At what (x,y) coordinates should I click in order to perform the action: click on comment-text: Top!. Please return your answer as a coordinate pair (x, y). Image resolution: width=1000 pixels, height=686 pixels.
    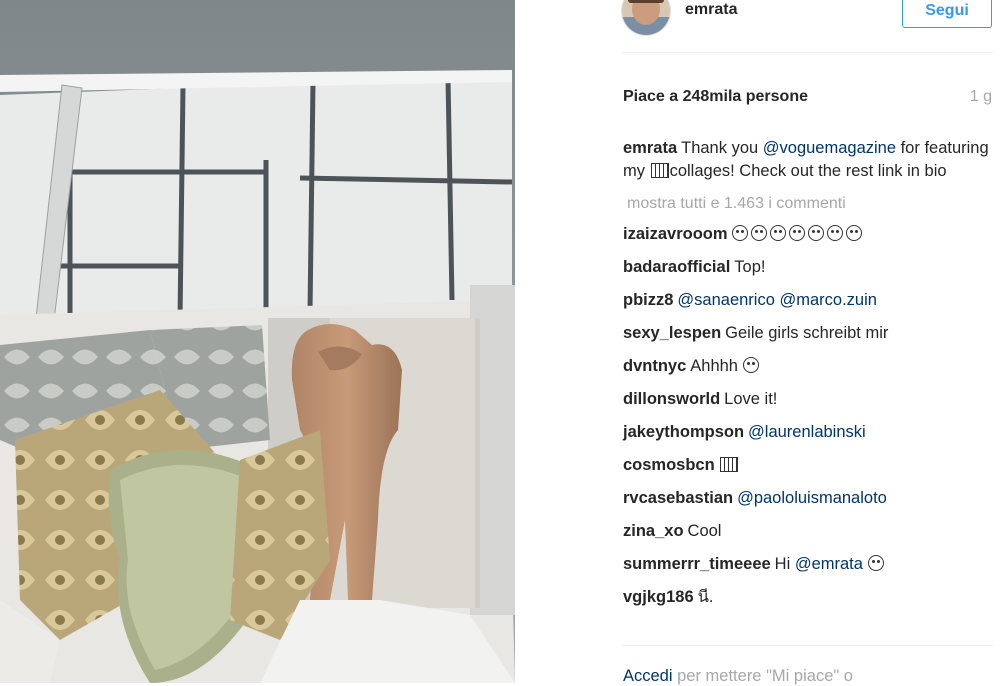
    Looking at the image, I should click on (750, 267).